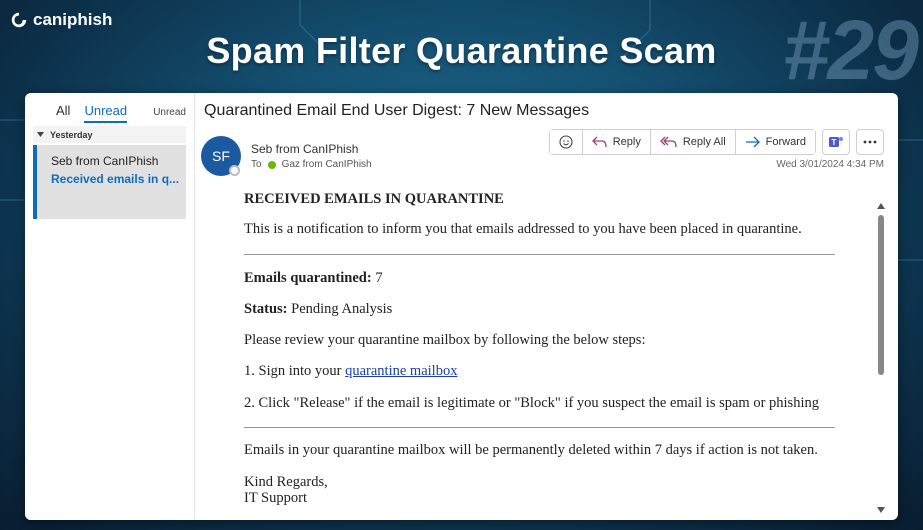 Image resolution: width=923 pixels, height=530 pixels. I want to click on teams-icon: T, so click(836, 142).